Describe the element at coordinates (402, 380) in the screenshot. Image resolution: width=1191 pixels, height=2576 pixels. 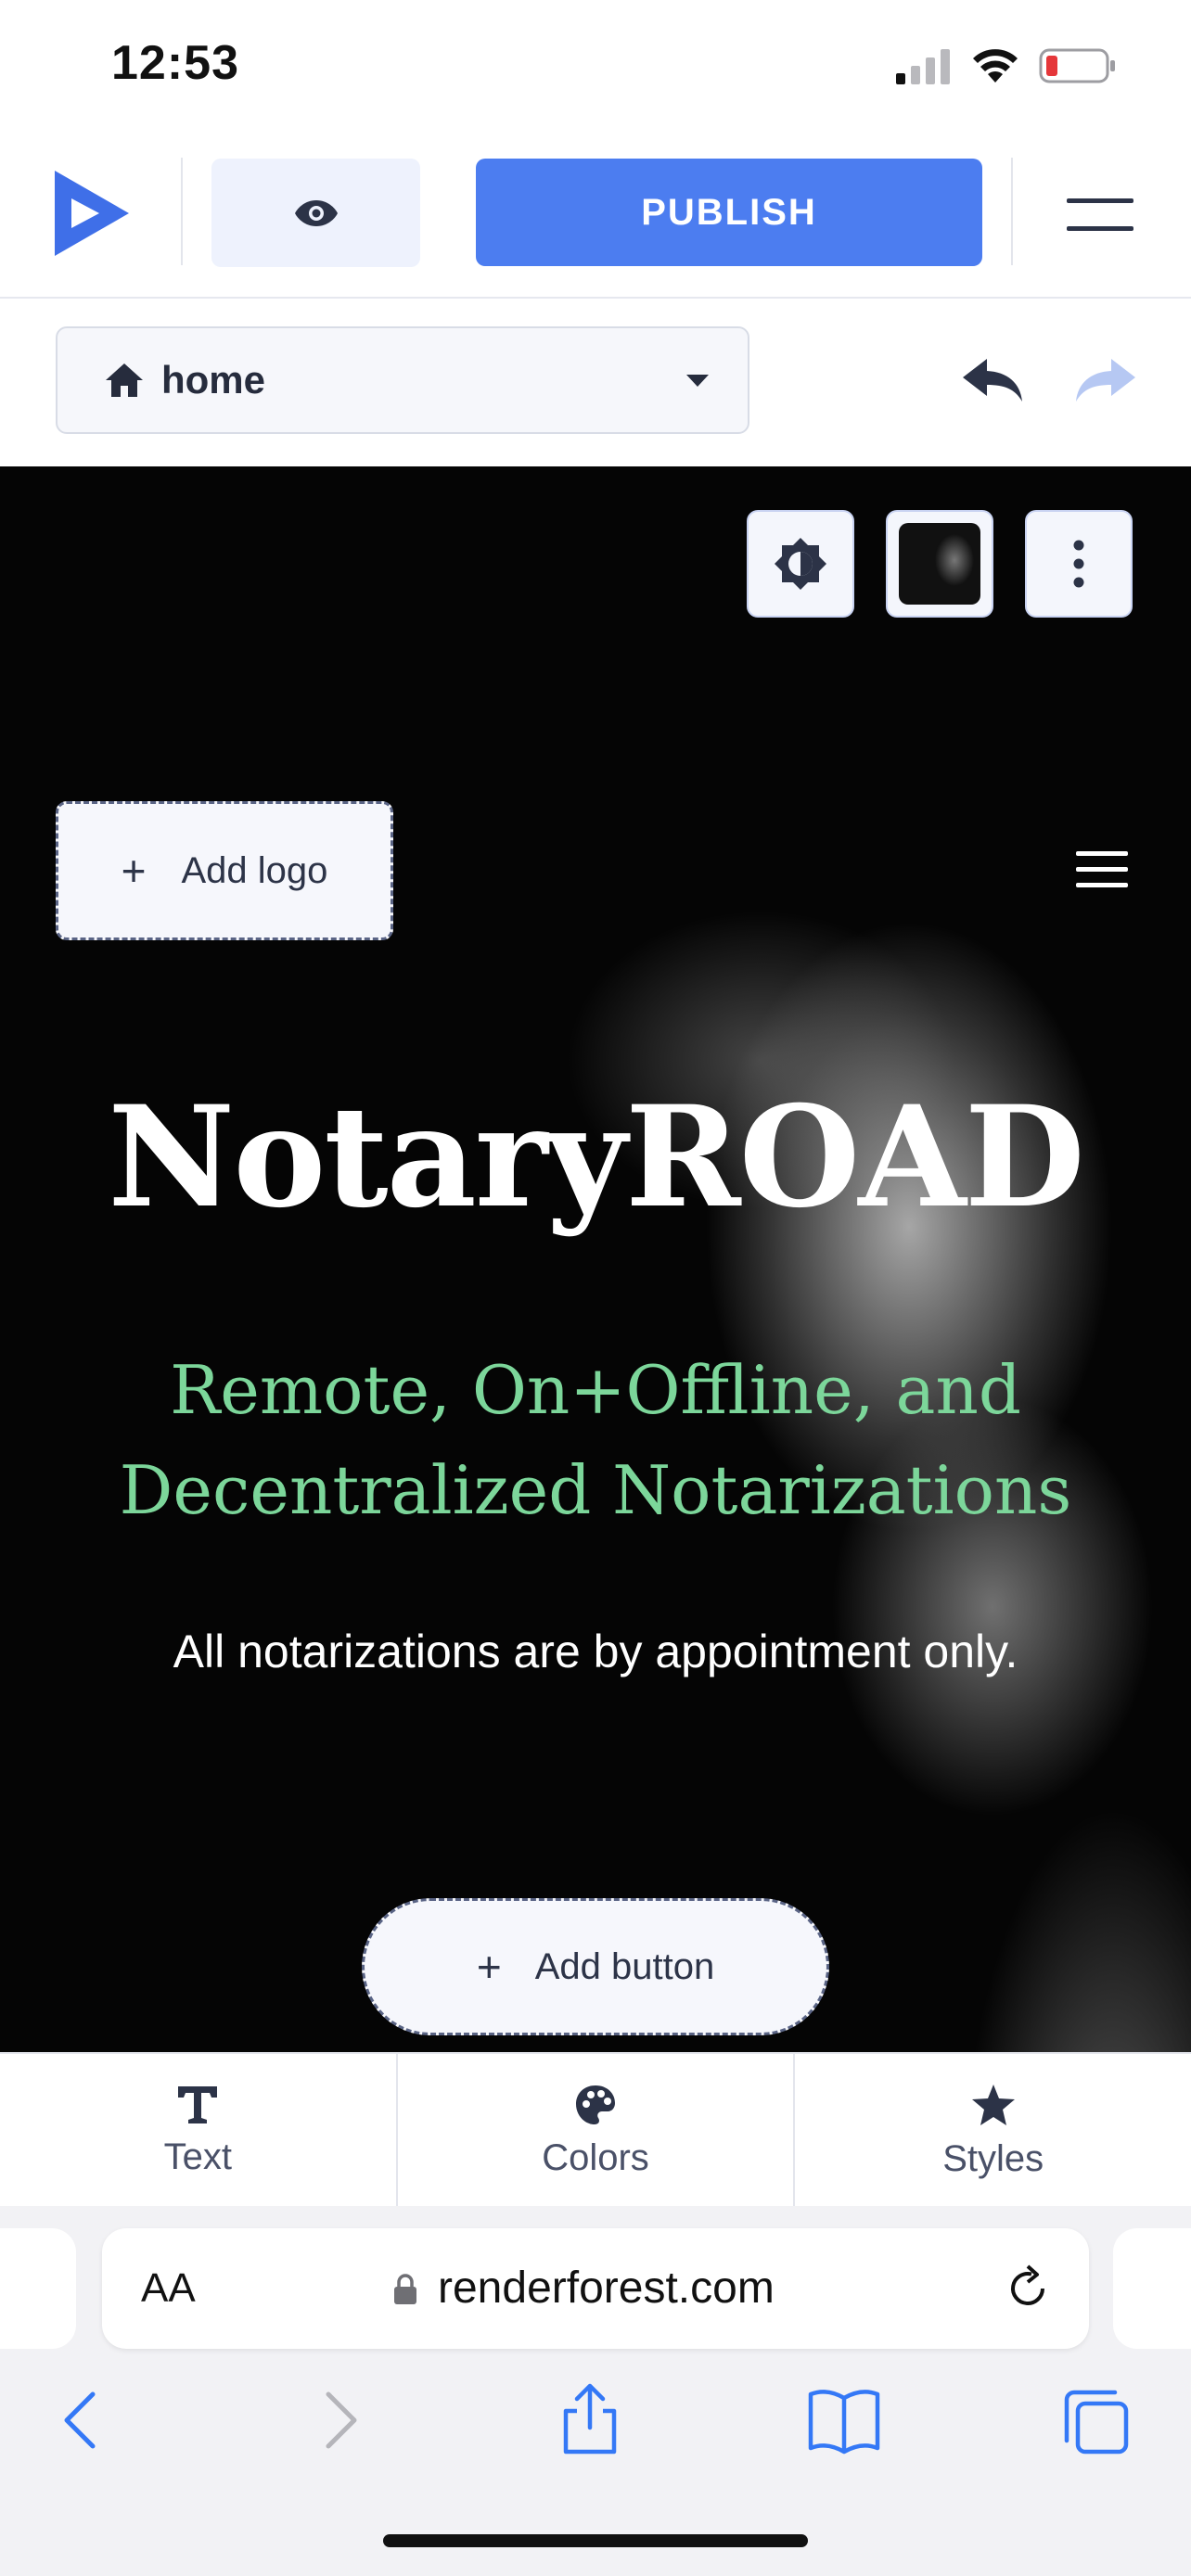
I see `page-selector-dropdown: home` at that location.